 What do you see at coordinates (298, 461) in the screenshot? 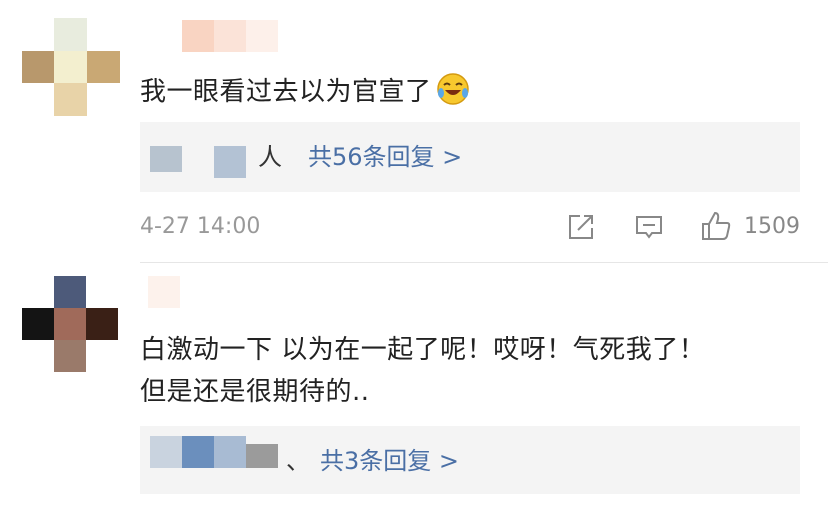
I see `reply-preview-text: 、` at bounding box center [298, 461].